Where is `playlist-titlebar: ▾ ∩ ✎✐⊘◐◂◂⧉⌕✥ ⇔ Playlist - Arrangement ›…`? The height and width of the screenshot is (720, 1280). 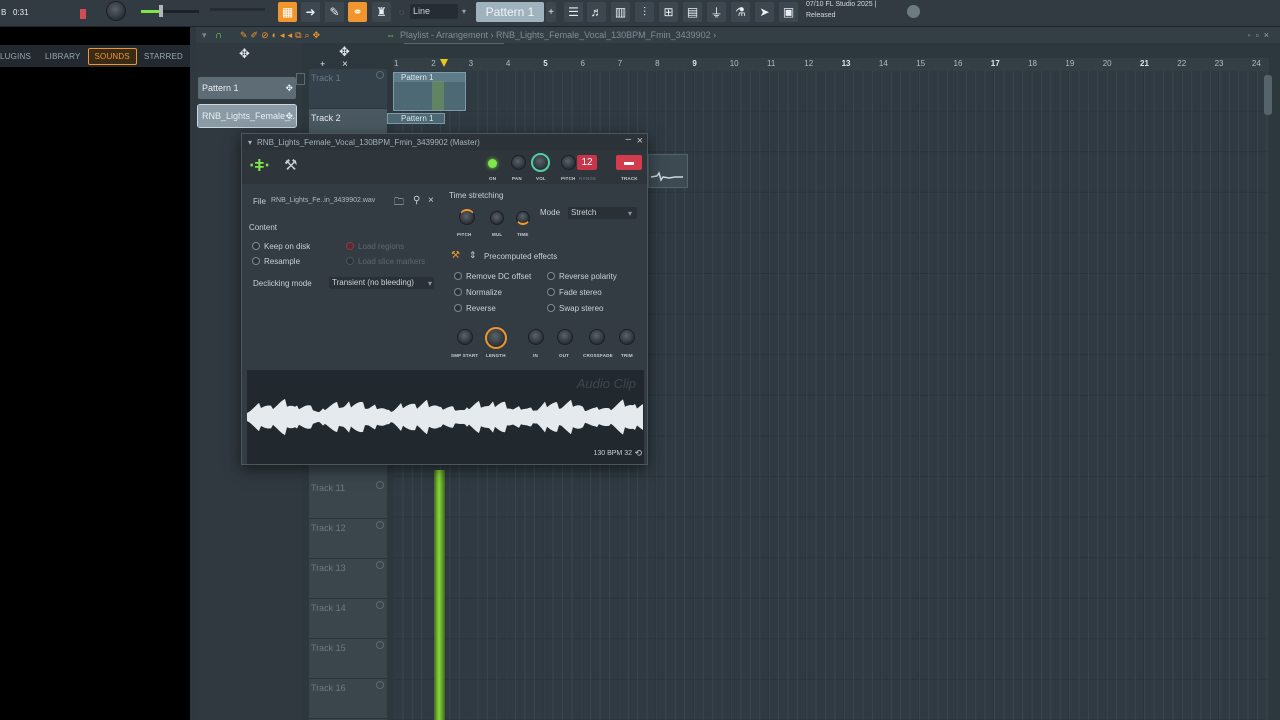
playlist-titlebar: ▾ ∩ ✎✐⊘◐◂◂⧉⌕✥ ⇔ Playlist - Arrangement ›… is located at coordinates (738, 35).